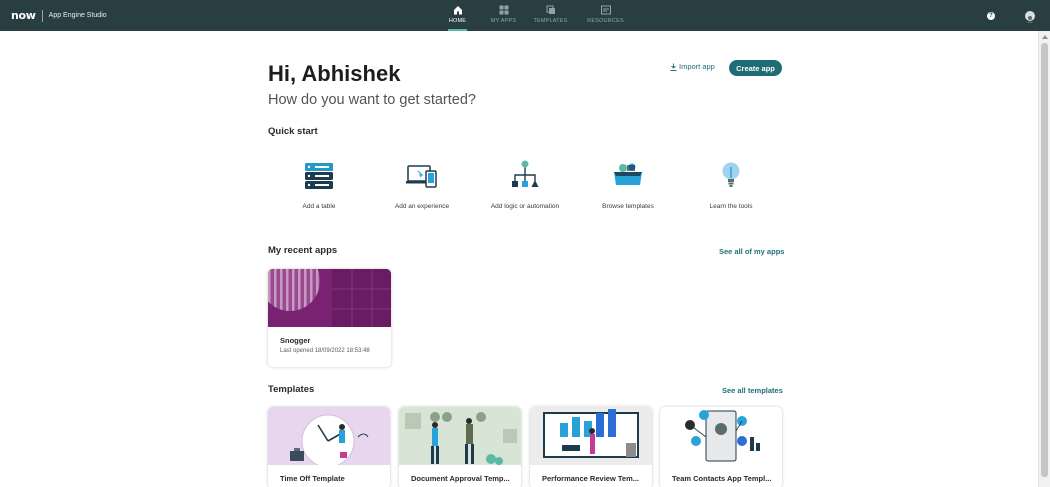 Image resolution: width=1050 pixels, height=487 pixels. Describe the element at coordinates (673, 67) in the screenshot. I see `import-icon` at that location.